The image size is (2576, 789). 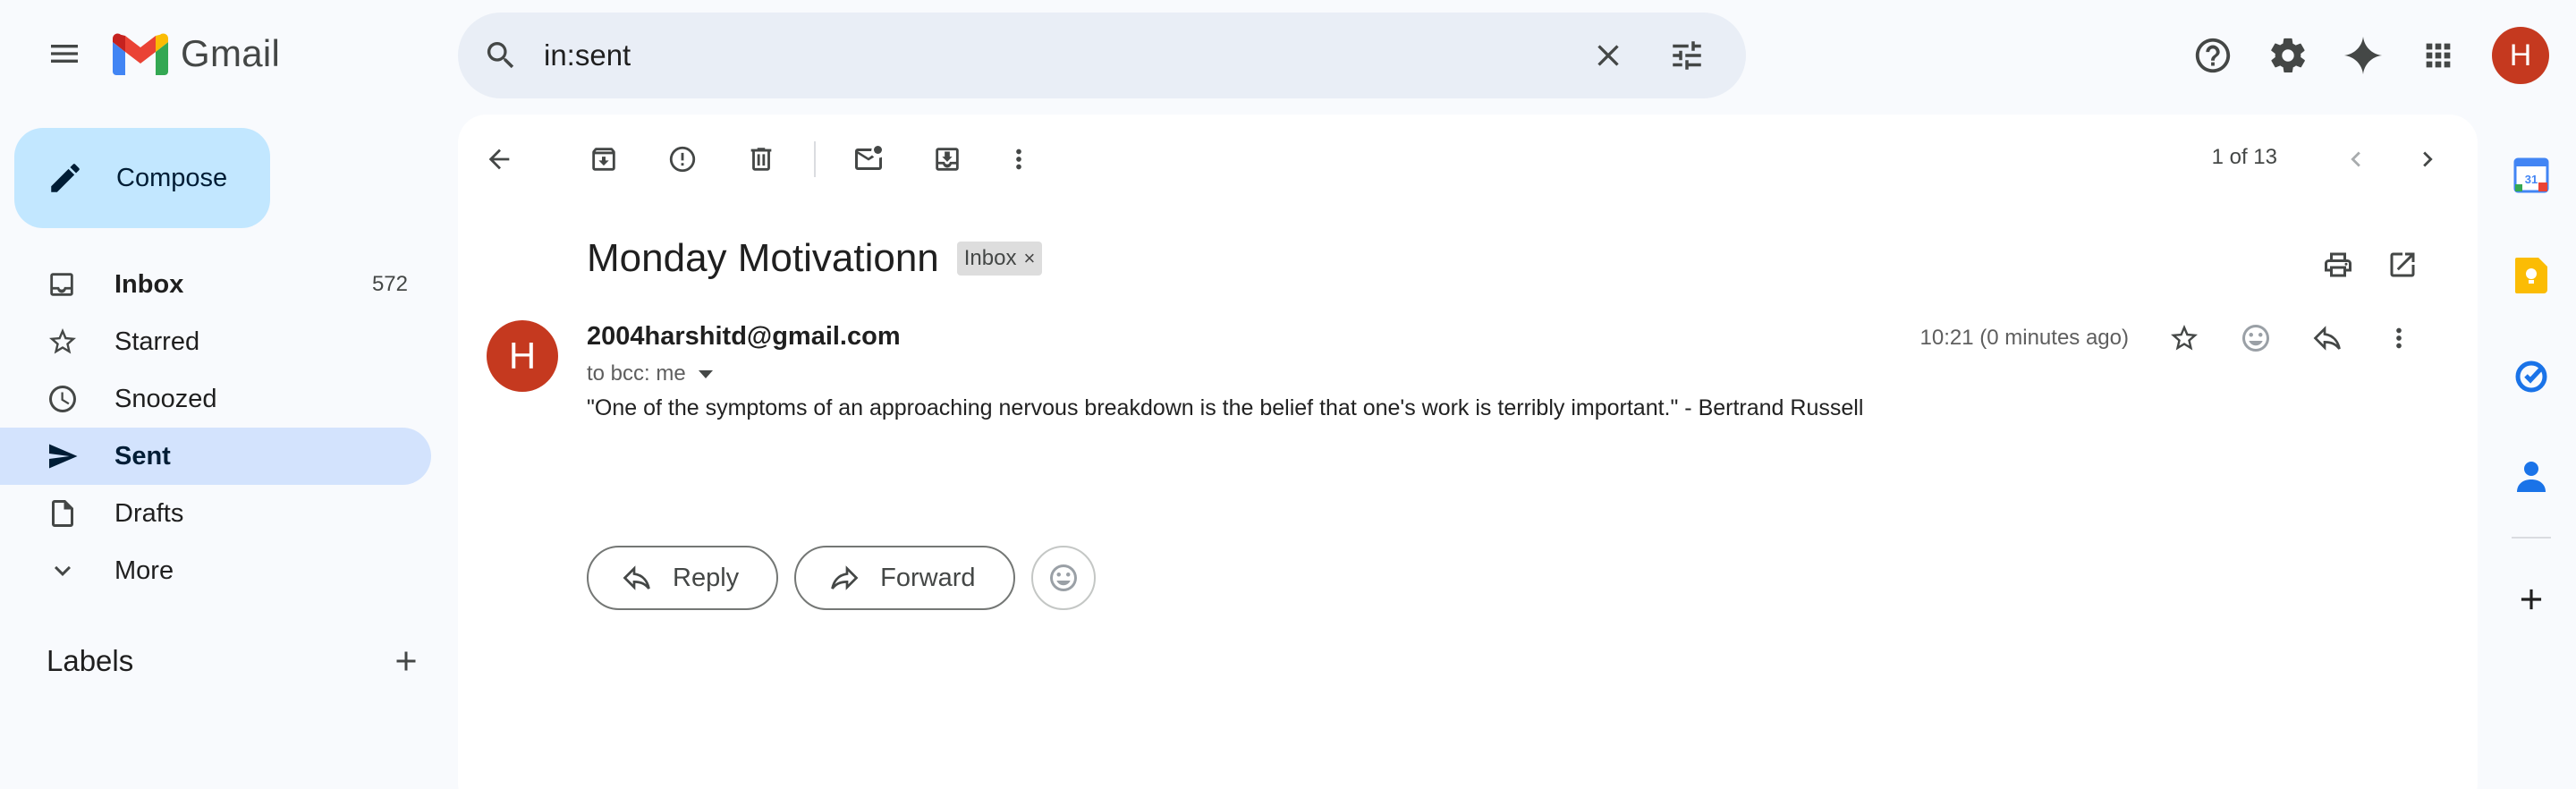 I want to click on calendar-day: 31, so click(x=2531, y=179).